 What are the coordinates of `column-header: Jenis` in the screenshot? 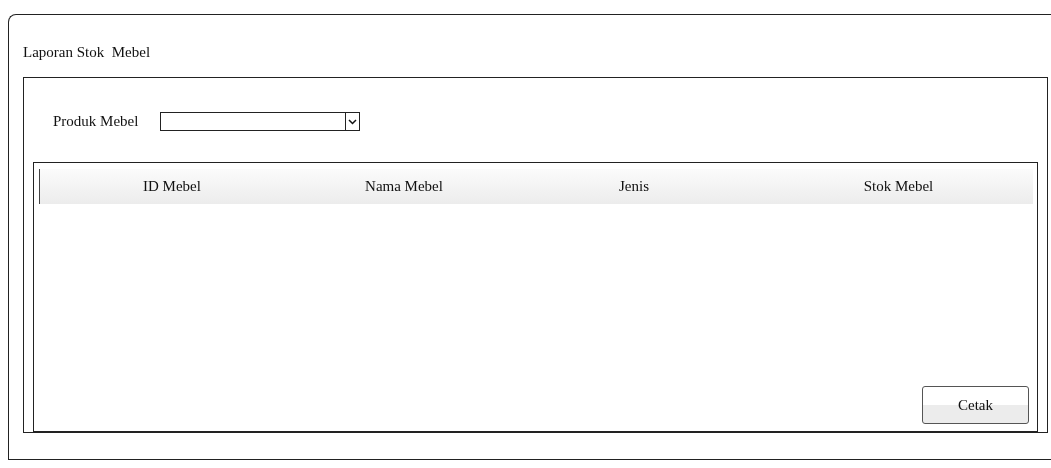 It's located at (634, 186).